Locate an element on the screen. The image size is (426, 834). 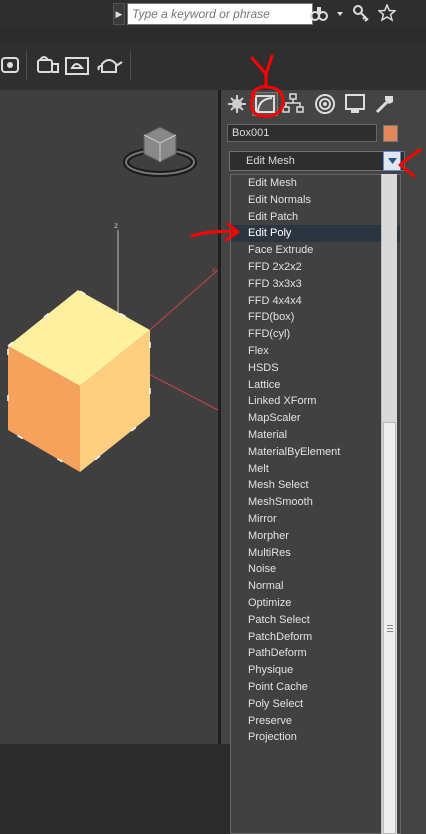
chevron-down-icon is located at coordinates (392, 161).